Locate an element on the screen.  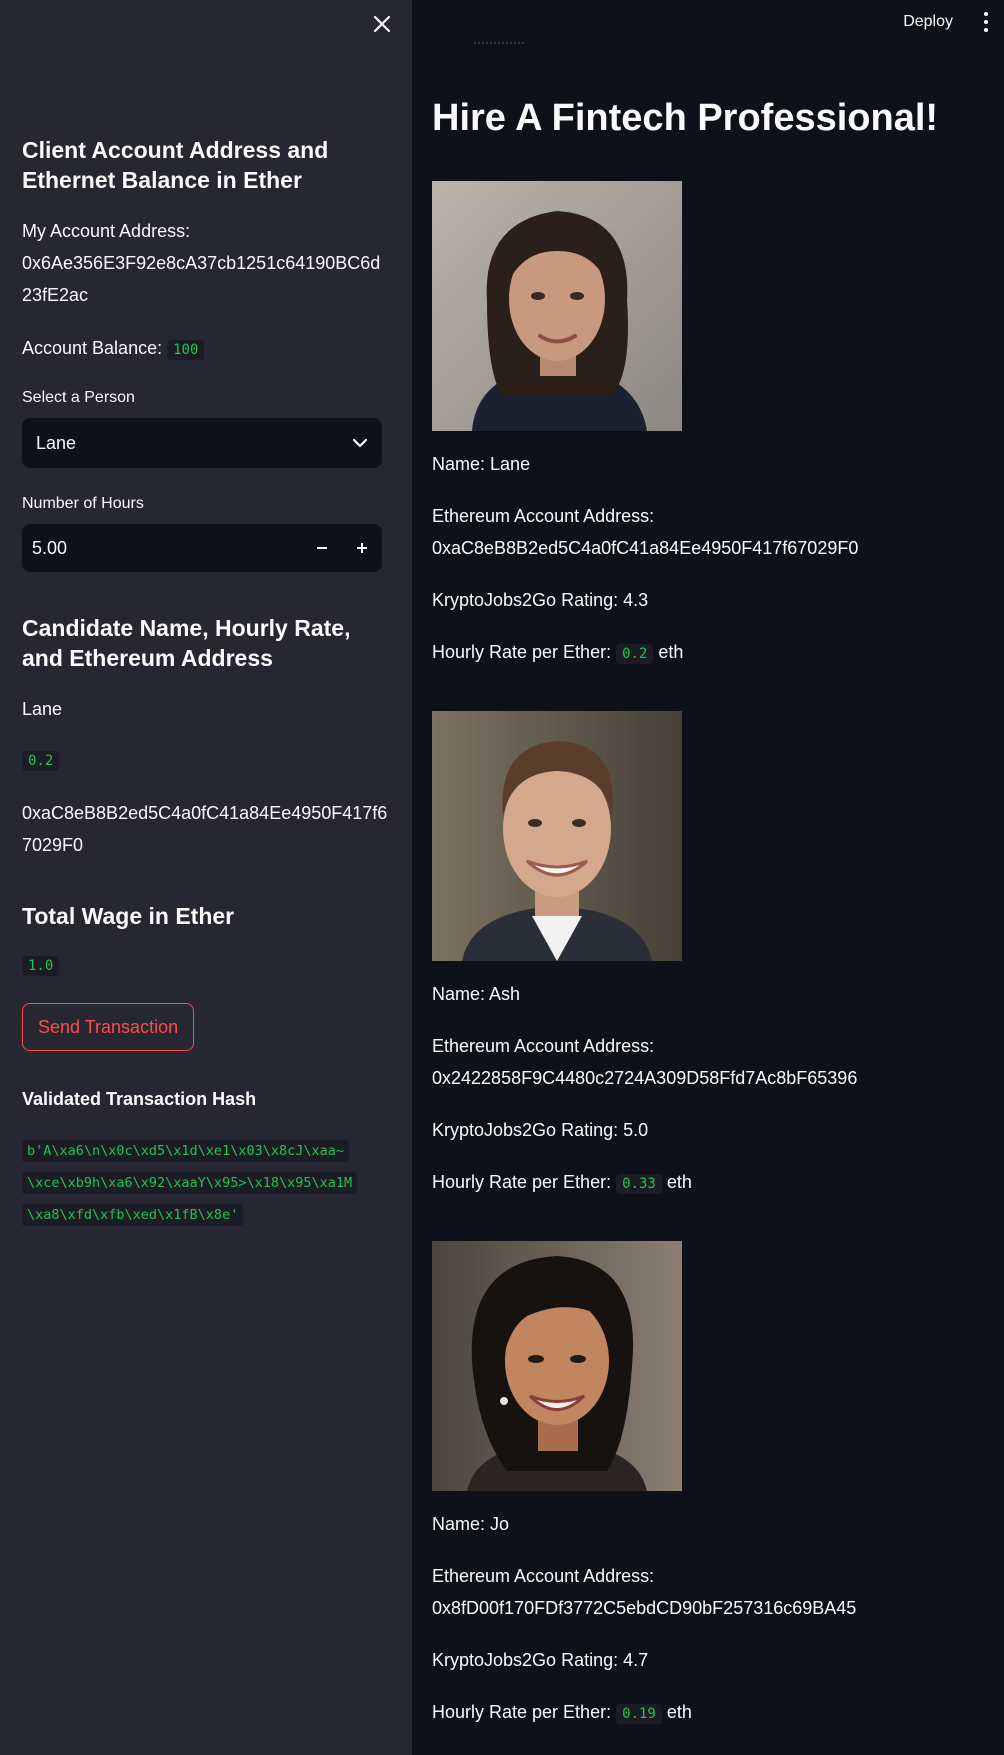
hash-title: Validated Transaction Hash is located at coordinates (139, 1099).